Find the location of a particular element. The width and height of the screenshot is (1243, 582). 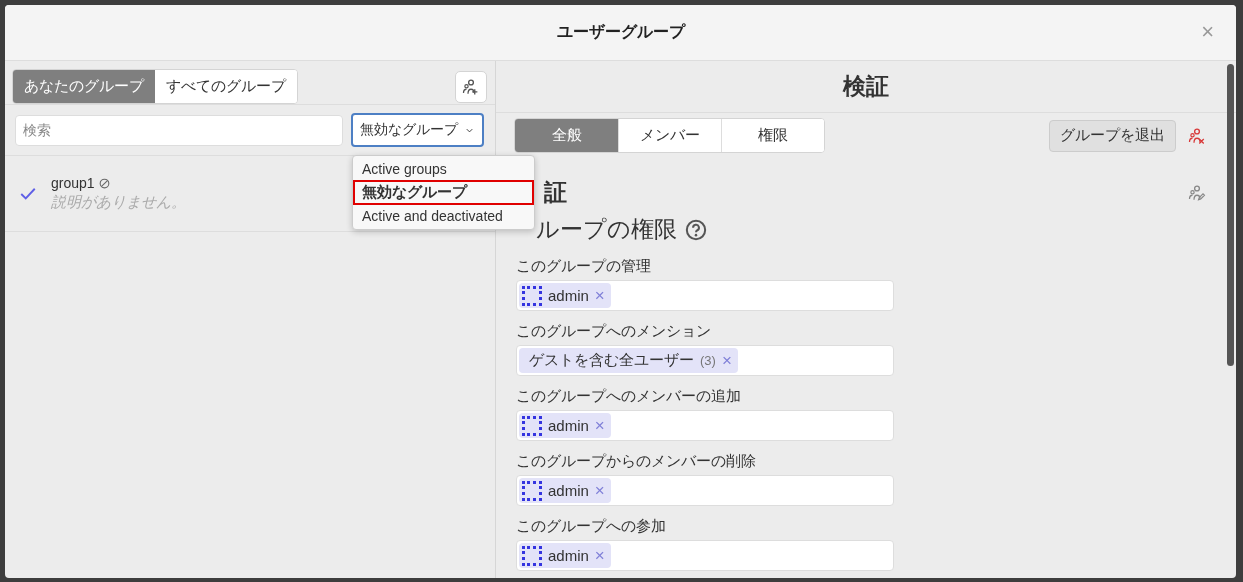

input-field: ゲストを含む全ユーザー (3) × is located at coordinates (705, 360).